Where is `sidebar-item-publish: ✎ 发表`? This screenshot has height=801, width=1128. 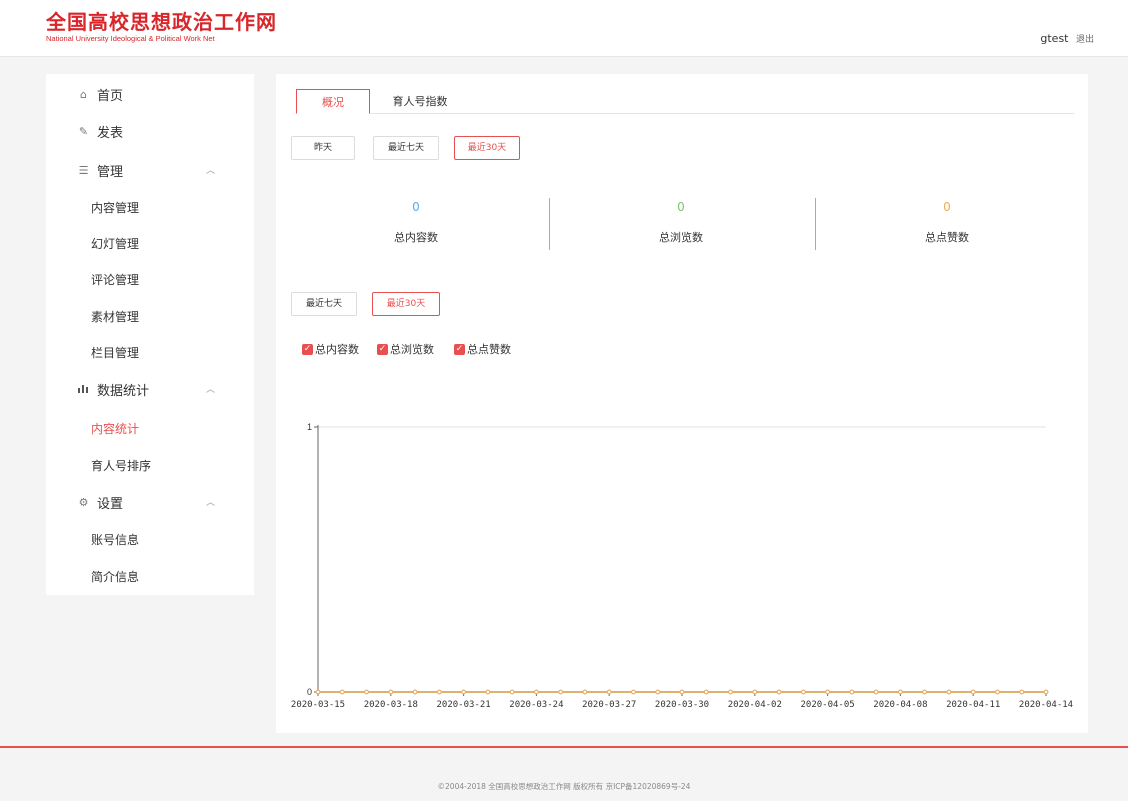
sidebar-item-publish: ✎ 发表 is located at coordinates (150, 131).